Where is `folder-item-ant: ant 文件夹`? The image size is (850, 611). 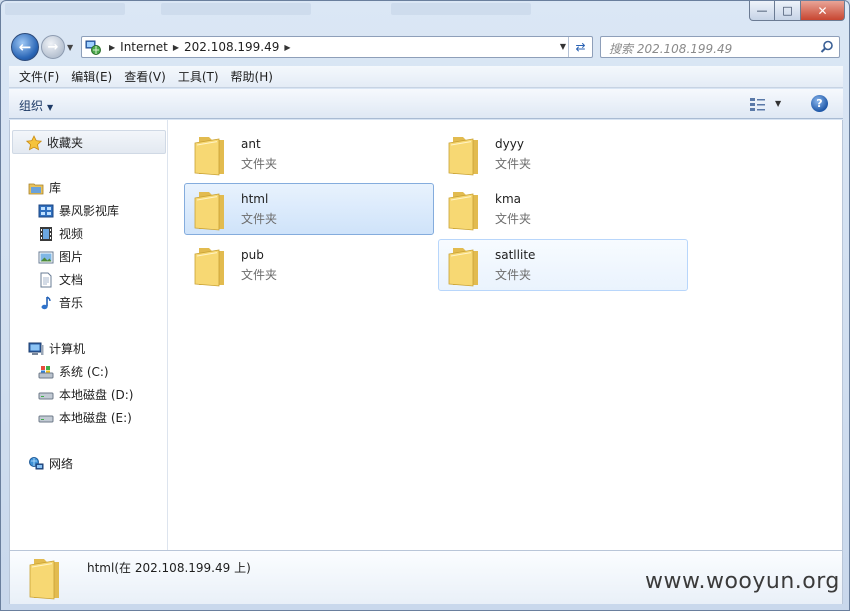 folder-item-ant: ant 文件夹 is located at coordinates (309, 154).